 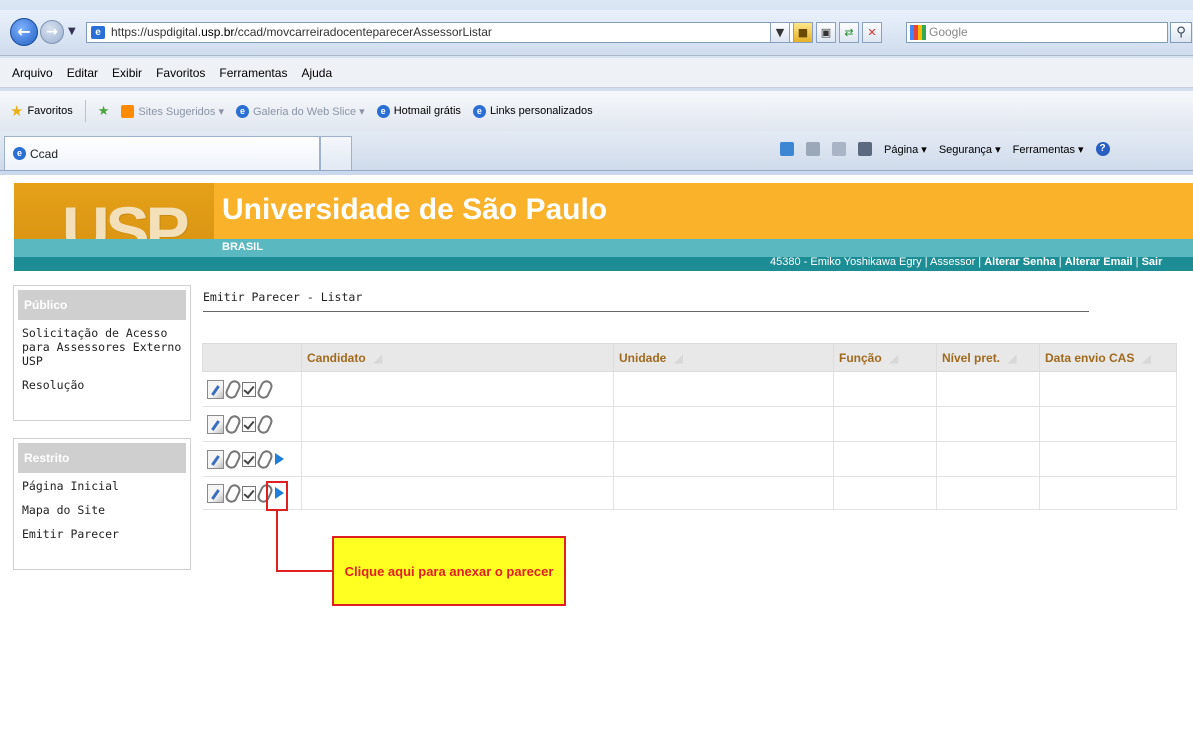 I want to click on fav-label: Galeria do Web Slice ▾, so click(x=308, y=111).